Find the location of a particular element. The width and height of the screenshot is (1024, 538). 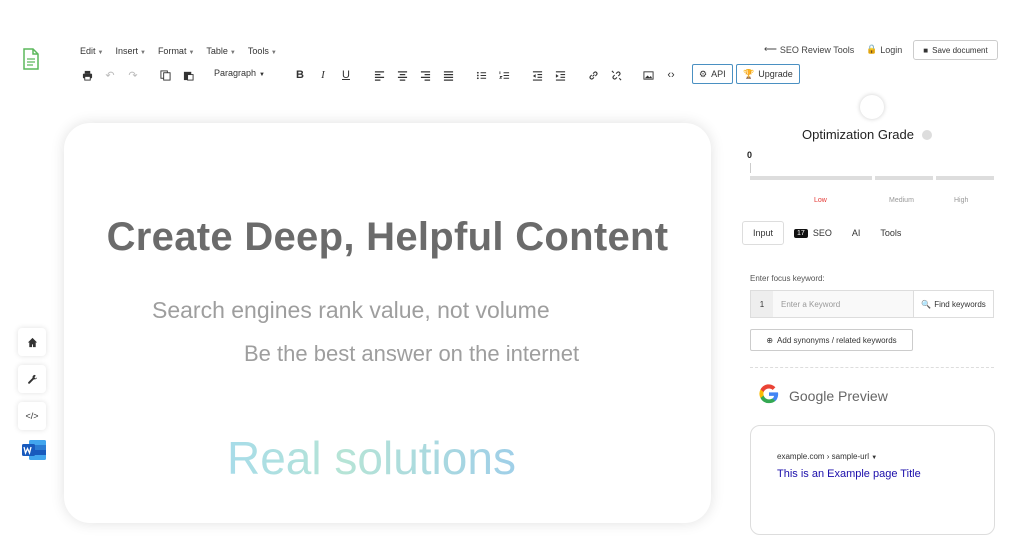

google-preview-title: Google Preview is located at coordinates (838, 396).